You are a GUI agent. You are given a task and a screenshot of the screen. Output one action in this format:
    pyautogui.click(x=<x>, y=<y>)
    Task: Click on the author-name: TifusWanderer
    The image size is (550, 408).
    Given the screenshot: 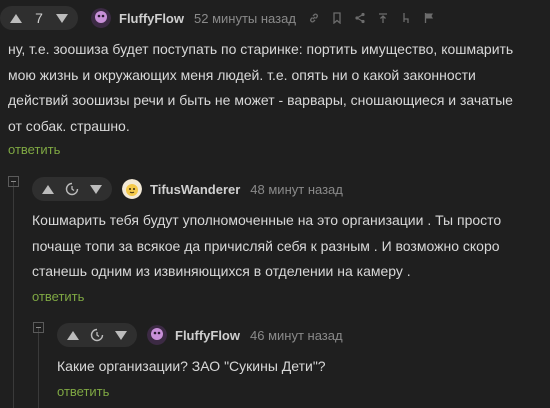 What is the action you would take?
    pyautogui.click(x=195, y=189)
    